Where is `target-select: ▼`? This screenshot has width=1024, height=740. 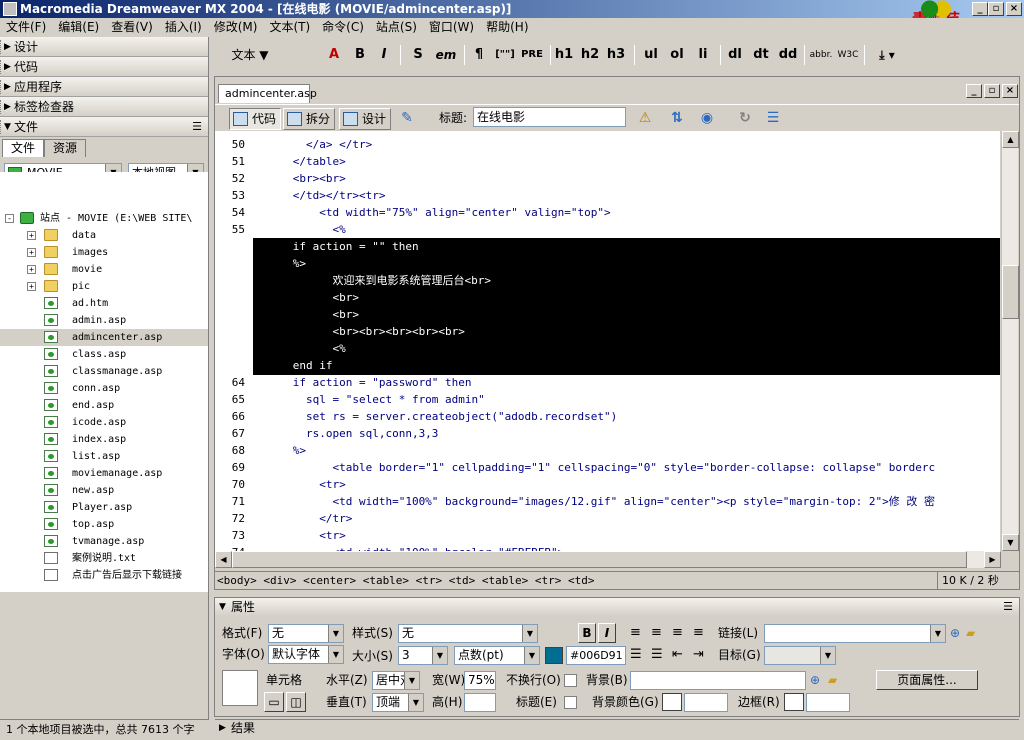
target-select: ▼ is located at coordinates (800, 655).